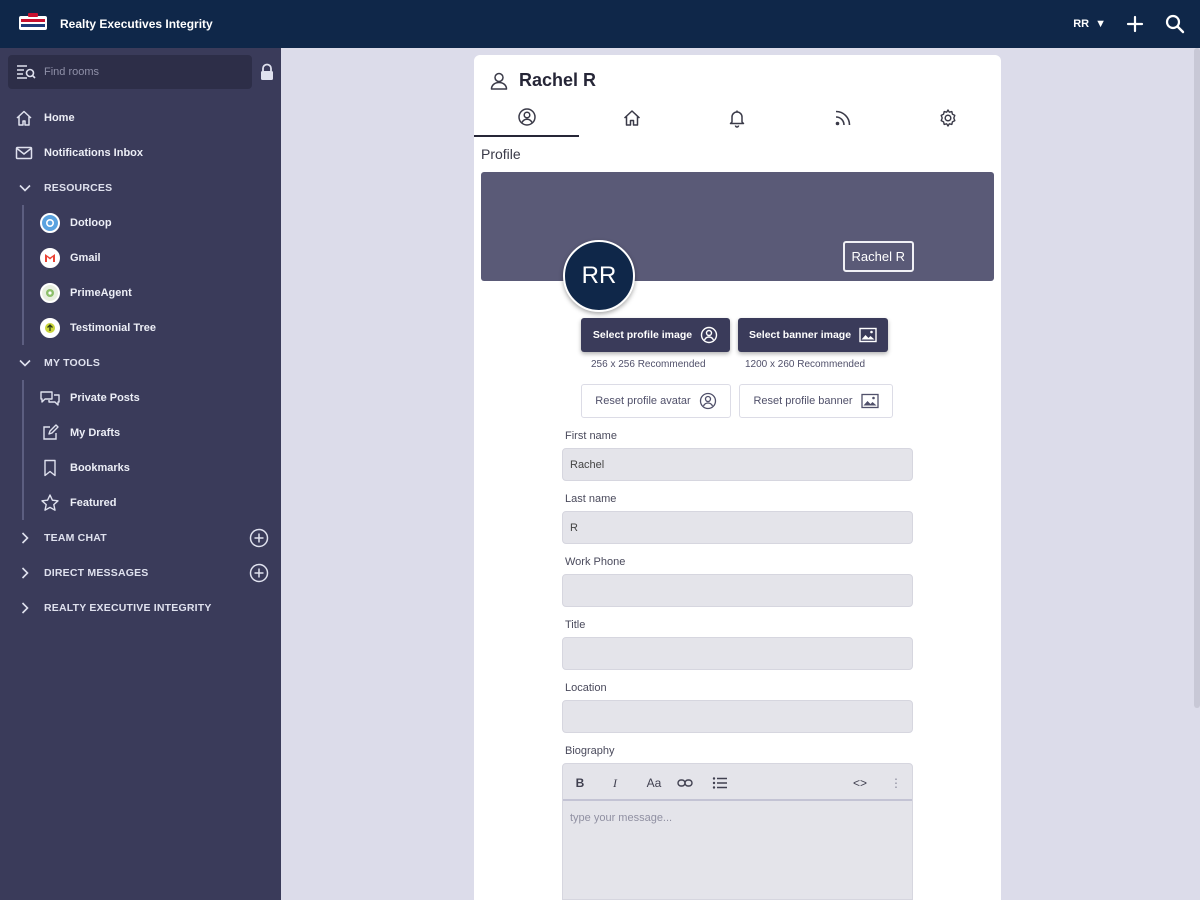 This screenshot has height=900, width=1200. Describe the element at coordinates (136, 24) in the screenshot. I see `app-title: Realty Executives Integrity` at that location.